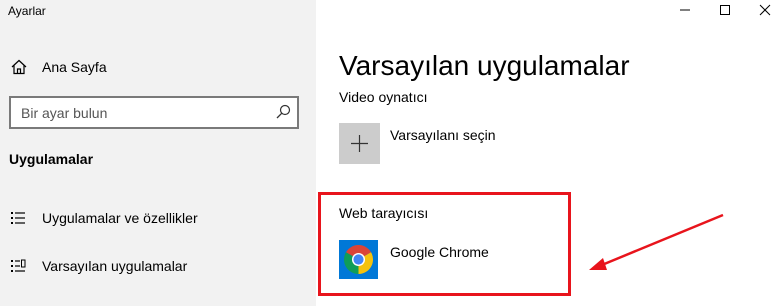  I want to click on web-browser-app-button: Google Chrome, so click(449, 260).